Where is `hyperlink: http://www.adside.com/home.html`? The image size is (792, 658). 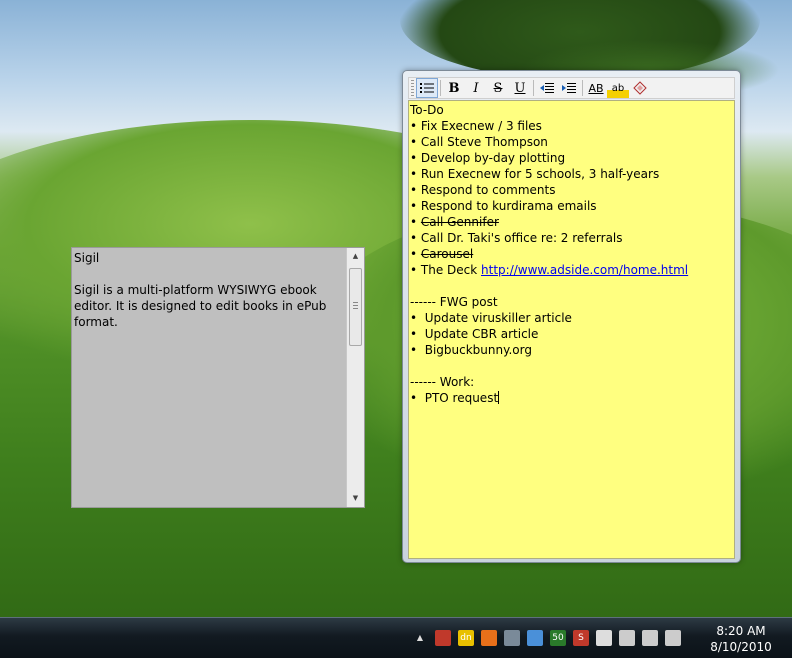 hyperlink: http://www.adside.com/home.html is located at coordinates (584, 270).